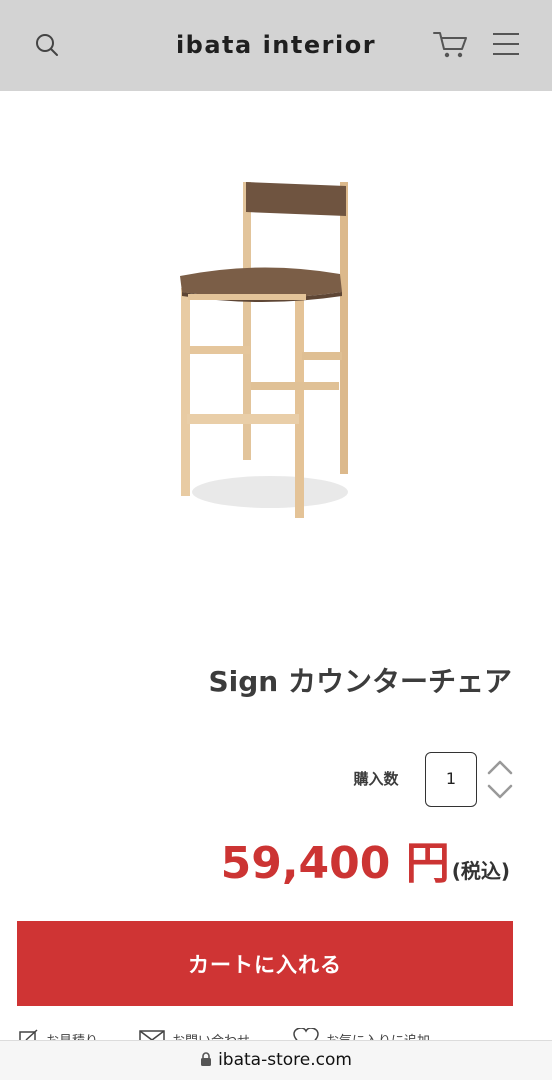  I want to click on url-display: ibata-store.com, so click(276, 1061).